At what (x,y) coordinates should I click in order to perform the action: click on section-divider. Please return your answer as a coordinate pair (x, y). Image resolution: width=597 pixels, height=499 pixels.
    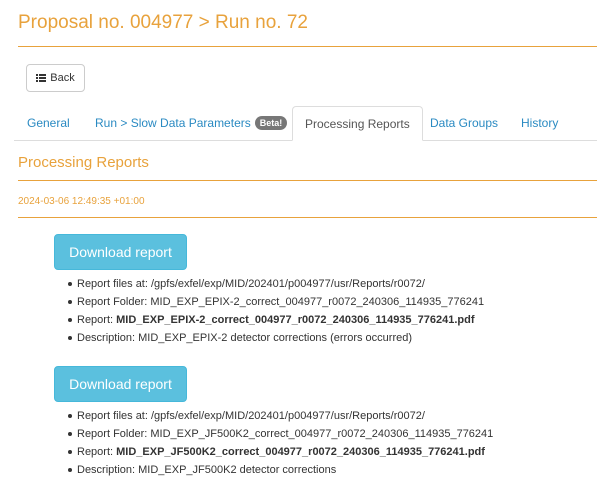
    Looking at the image, I should click on (307, 180).